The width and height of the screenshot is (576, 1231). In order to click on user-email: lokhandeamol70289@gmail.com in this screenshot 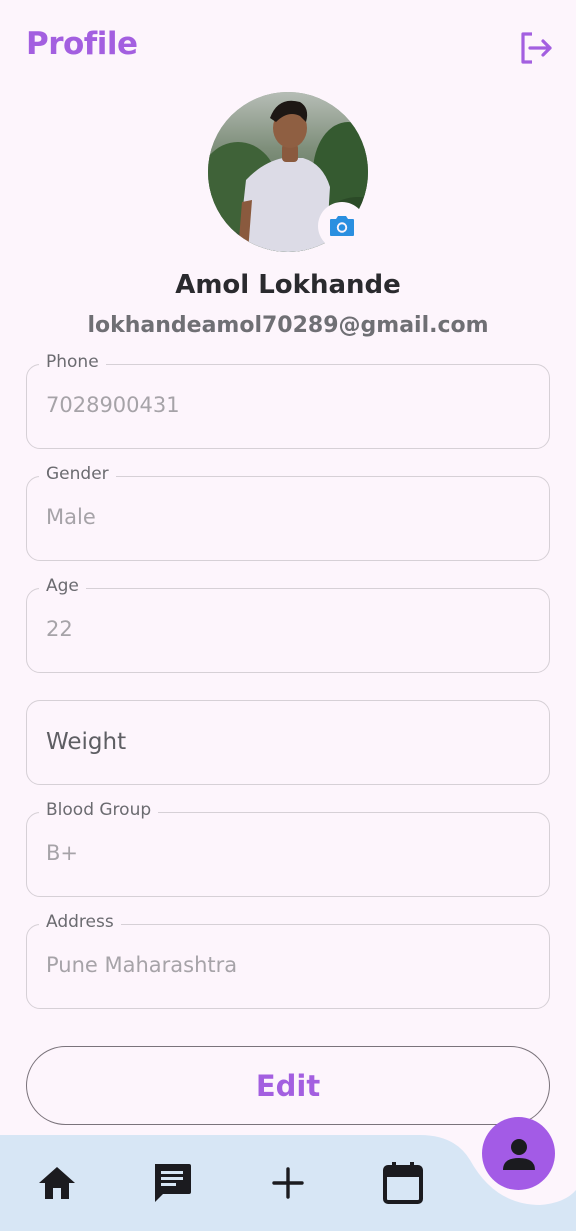, I will do `click(288, 325)`.